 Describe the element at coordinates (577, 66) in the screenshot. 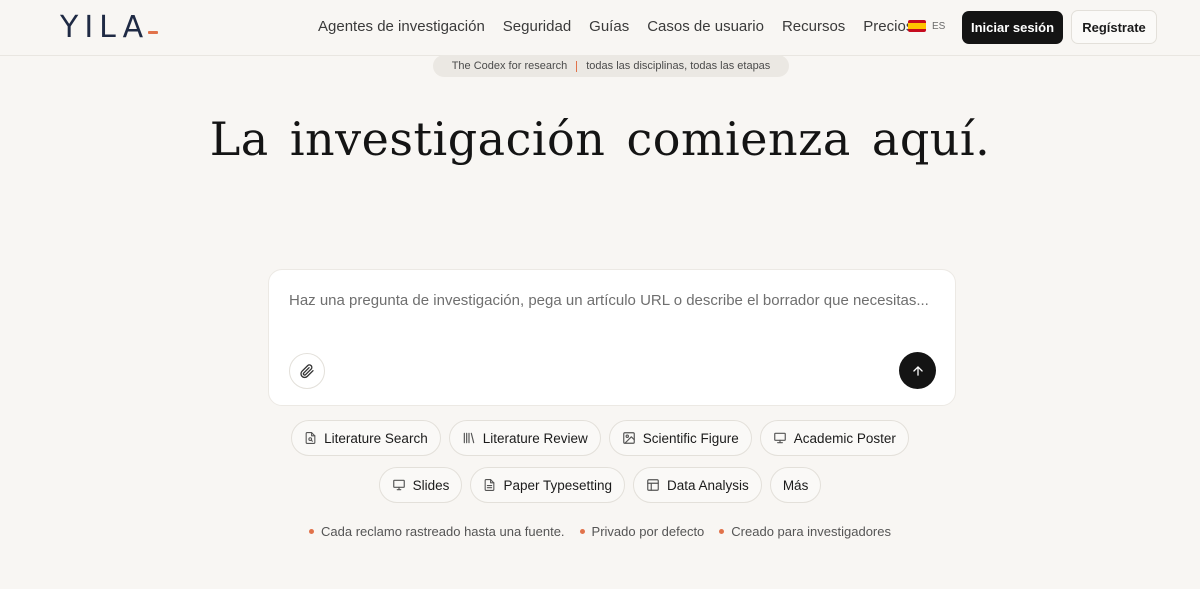

I see `pill-divider` at that location.